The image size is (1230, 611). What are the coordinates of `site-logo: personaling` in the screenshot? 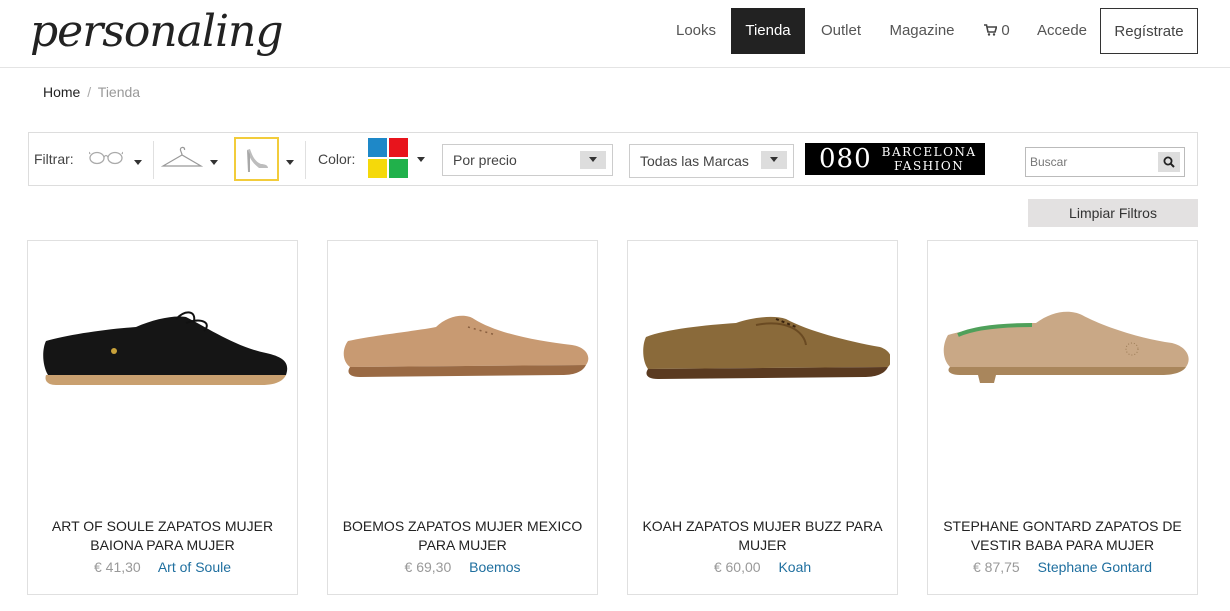 It's located at (157, 31).